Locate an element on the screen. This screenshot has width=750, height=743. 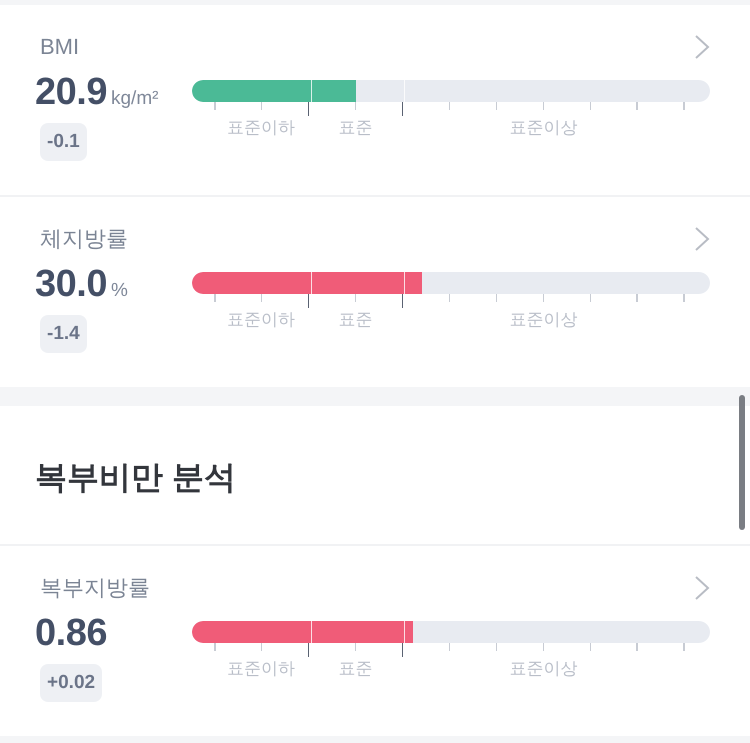
metric-label: 복부지방률 is located at coordinates (95, 588).